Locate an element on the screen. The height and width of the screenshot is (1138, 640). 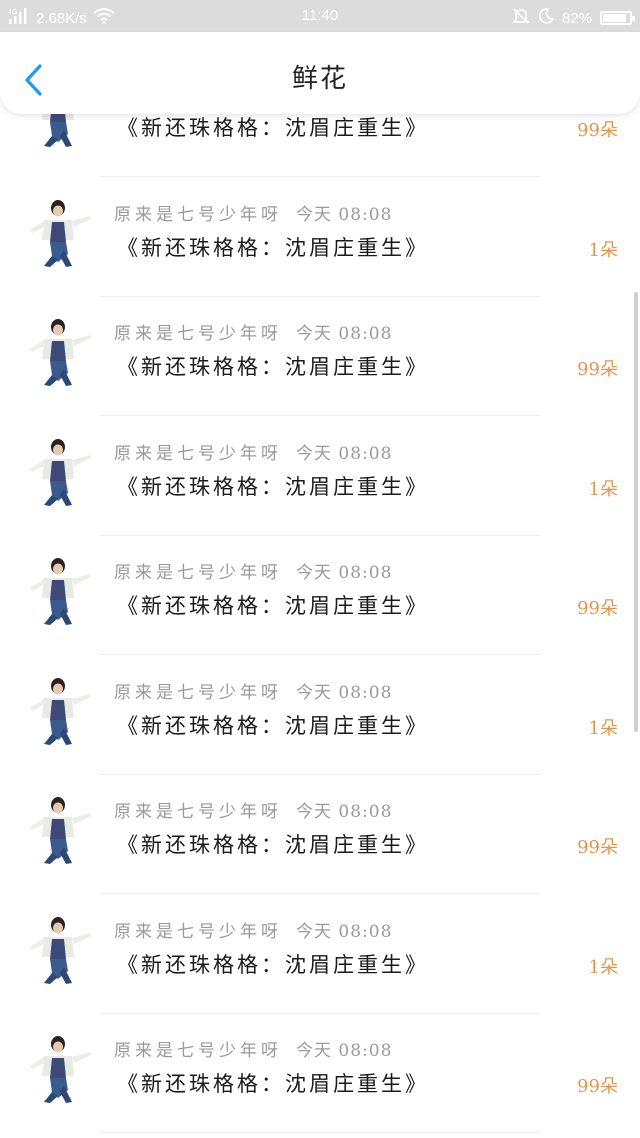
moon-icon is located at coordinates (546, 18).